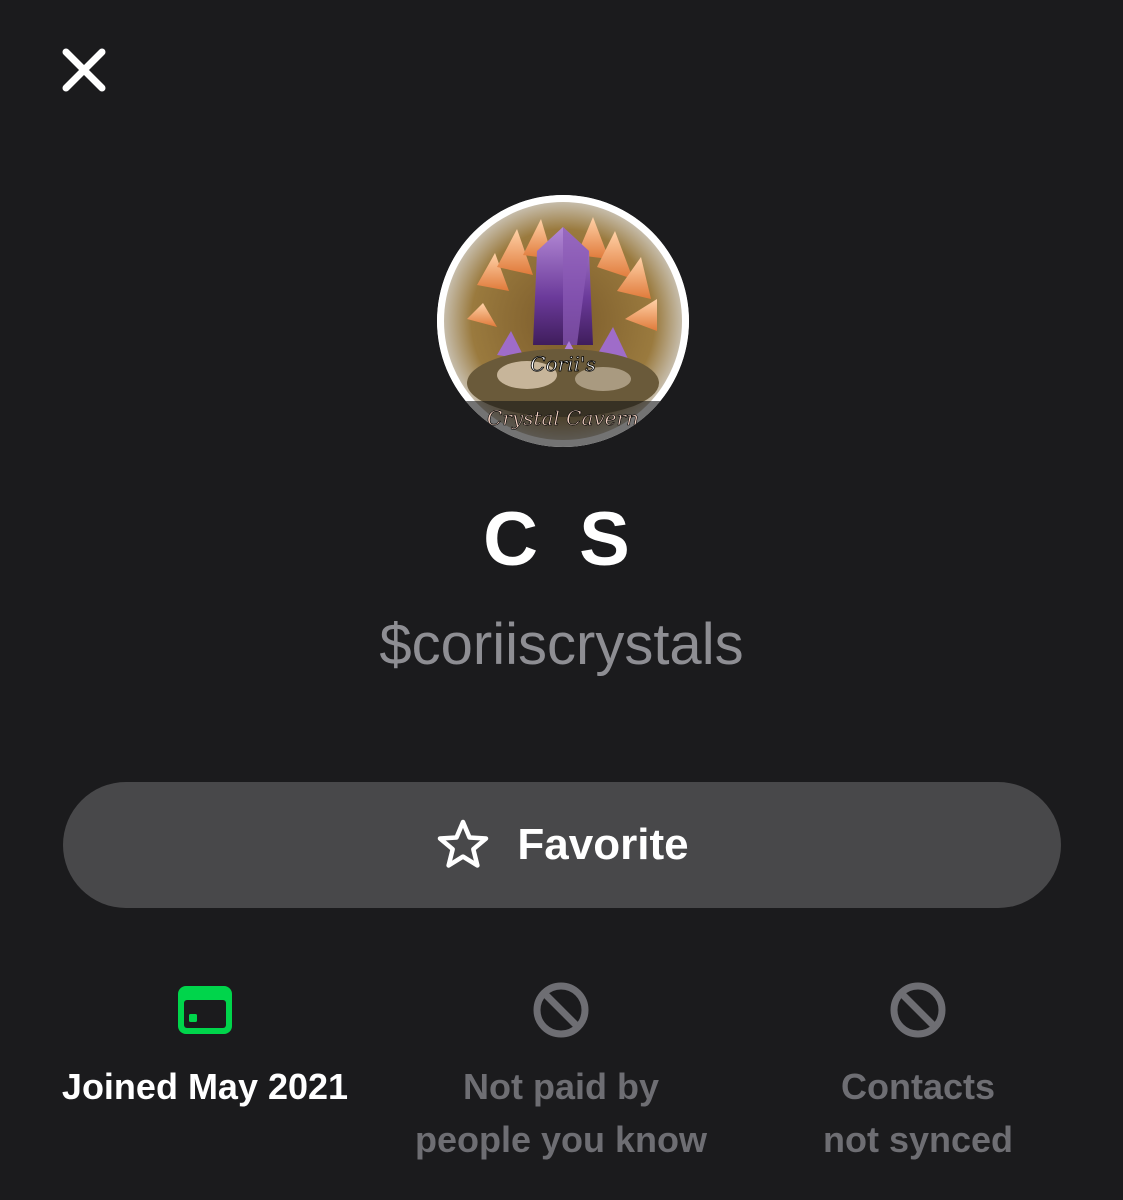 This screenshot has height=1200, width=1123. I want to click on svg-text: Crystal Cavern, so click(563, 418).